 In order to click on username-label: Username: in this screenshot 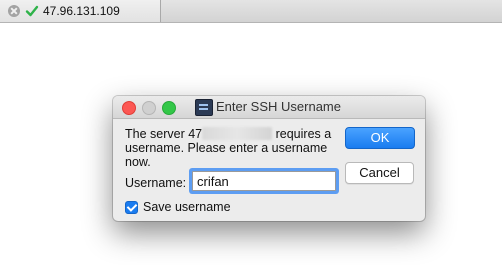, I will do `click(156, 183)`.